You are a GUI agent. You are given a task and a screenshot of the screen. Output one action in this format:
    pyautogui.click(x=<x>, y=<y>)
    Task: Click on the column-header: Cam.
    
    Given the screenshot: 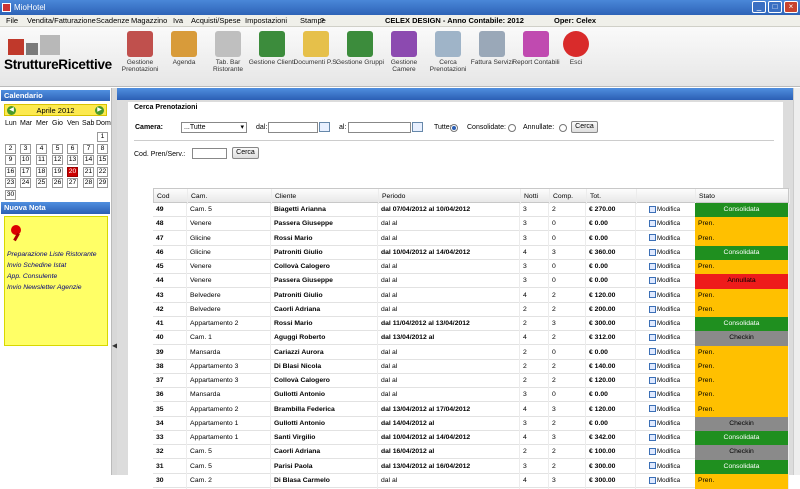 What is the action you would take?
    pyautogui.click(x=230, y=196)
    